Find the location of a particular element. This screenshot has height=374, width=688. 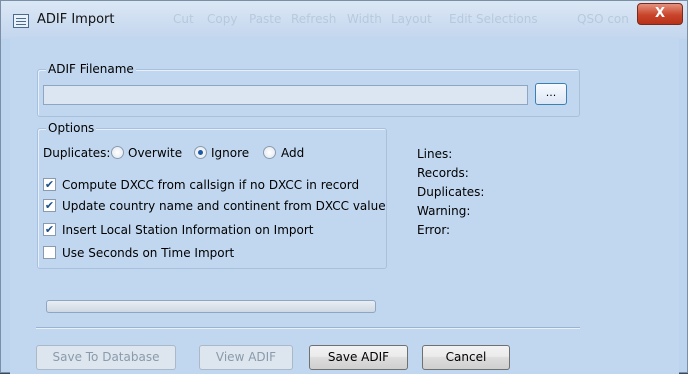

window-title: ADIF Import is located at coordinates (76, 19).